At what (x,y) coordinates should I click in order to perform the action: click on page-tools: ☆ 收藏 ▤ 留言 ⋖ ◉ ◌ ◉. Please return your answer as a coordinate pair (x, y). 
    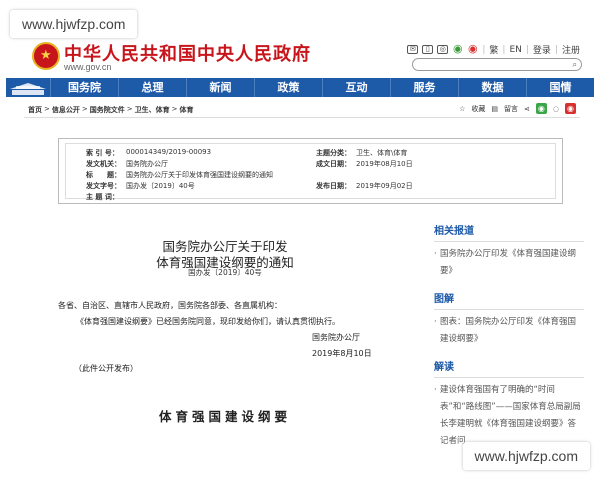
    Looking at the image, I should click on (517, 108).